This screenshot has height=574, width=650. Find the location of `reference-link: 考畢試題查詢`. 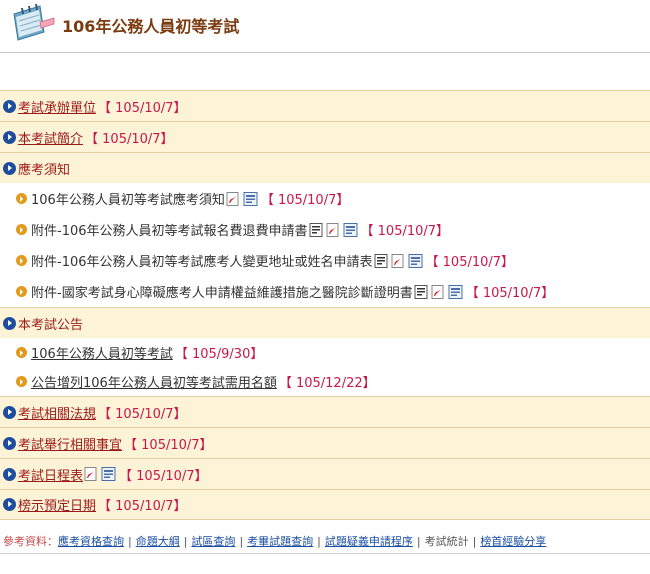

reference-link: 考畢試題查詢 is located at coordinates (280, 541).